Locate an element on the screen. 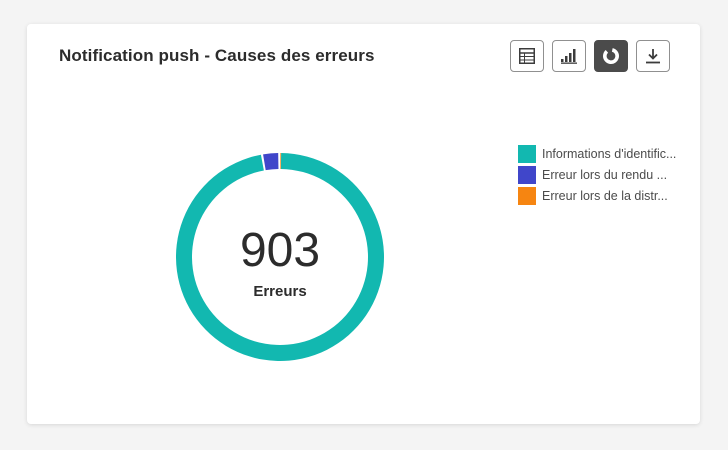 The image size is (728, 450). donut-chart-icon is located at coordinates (611, 56).